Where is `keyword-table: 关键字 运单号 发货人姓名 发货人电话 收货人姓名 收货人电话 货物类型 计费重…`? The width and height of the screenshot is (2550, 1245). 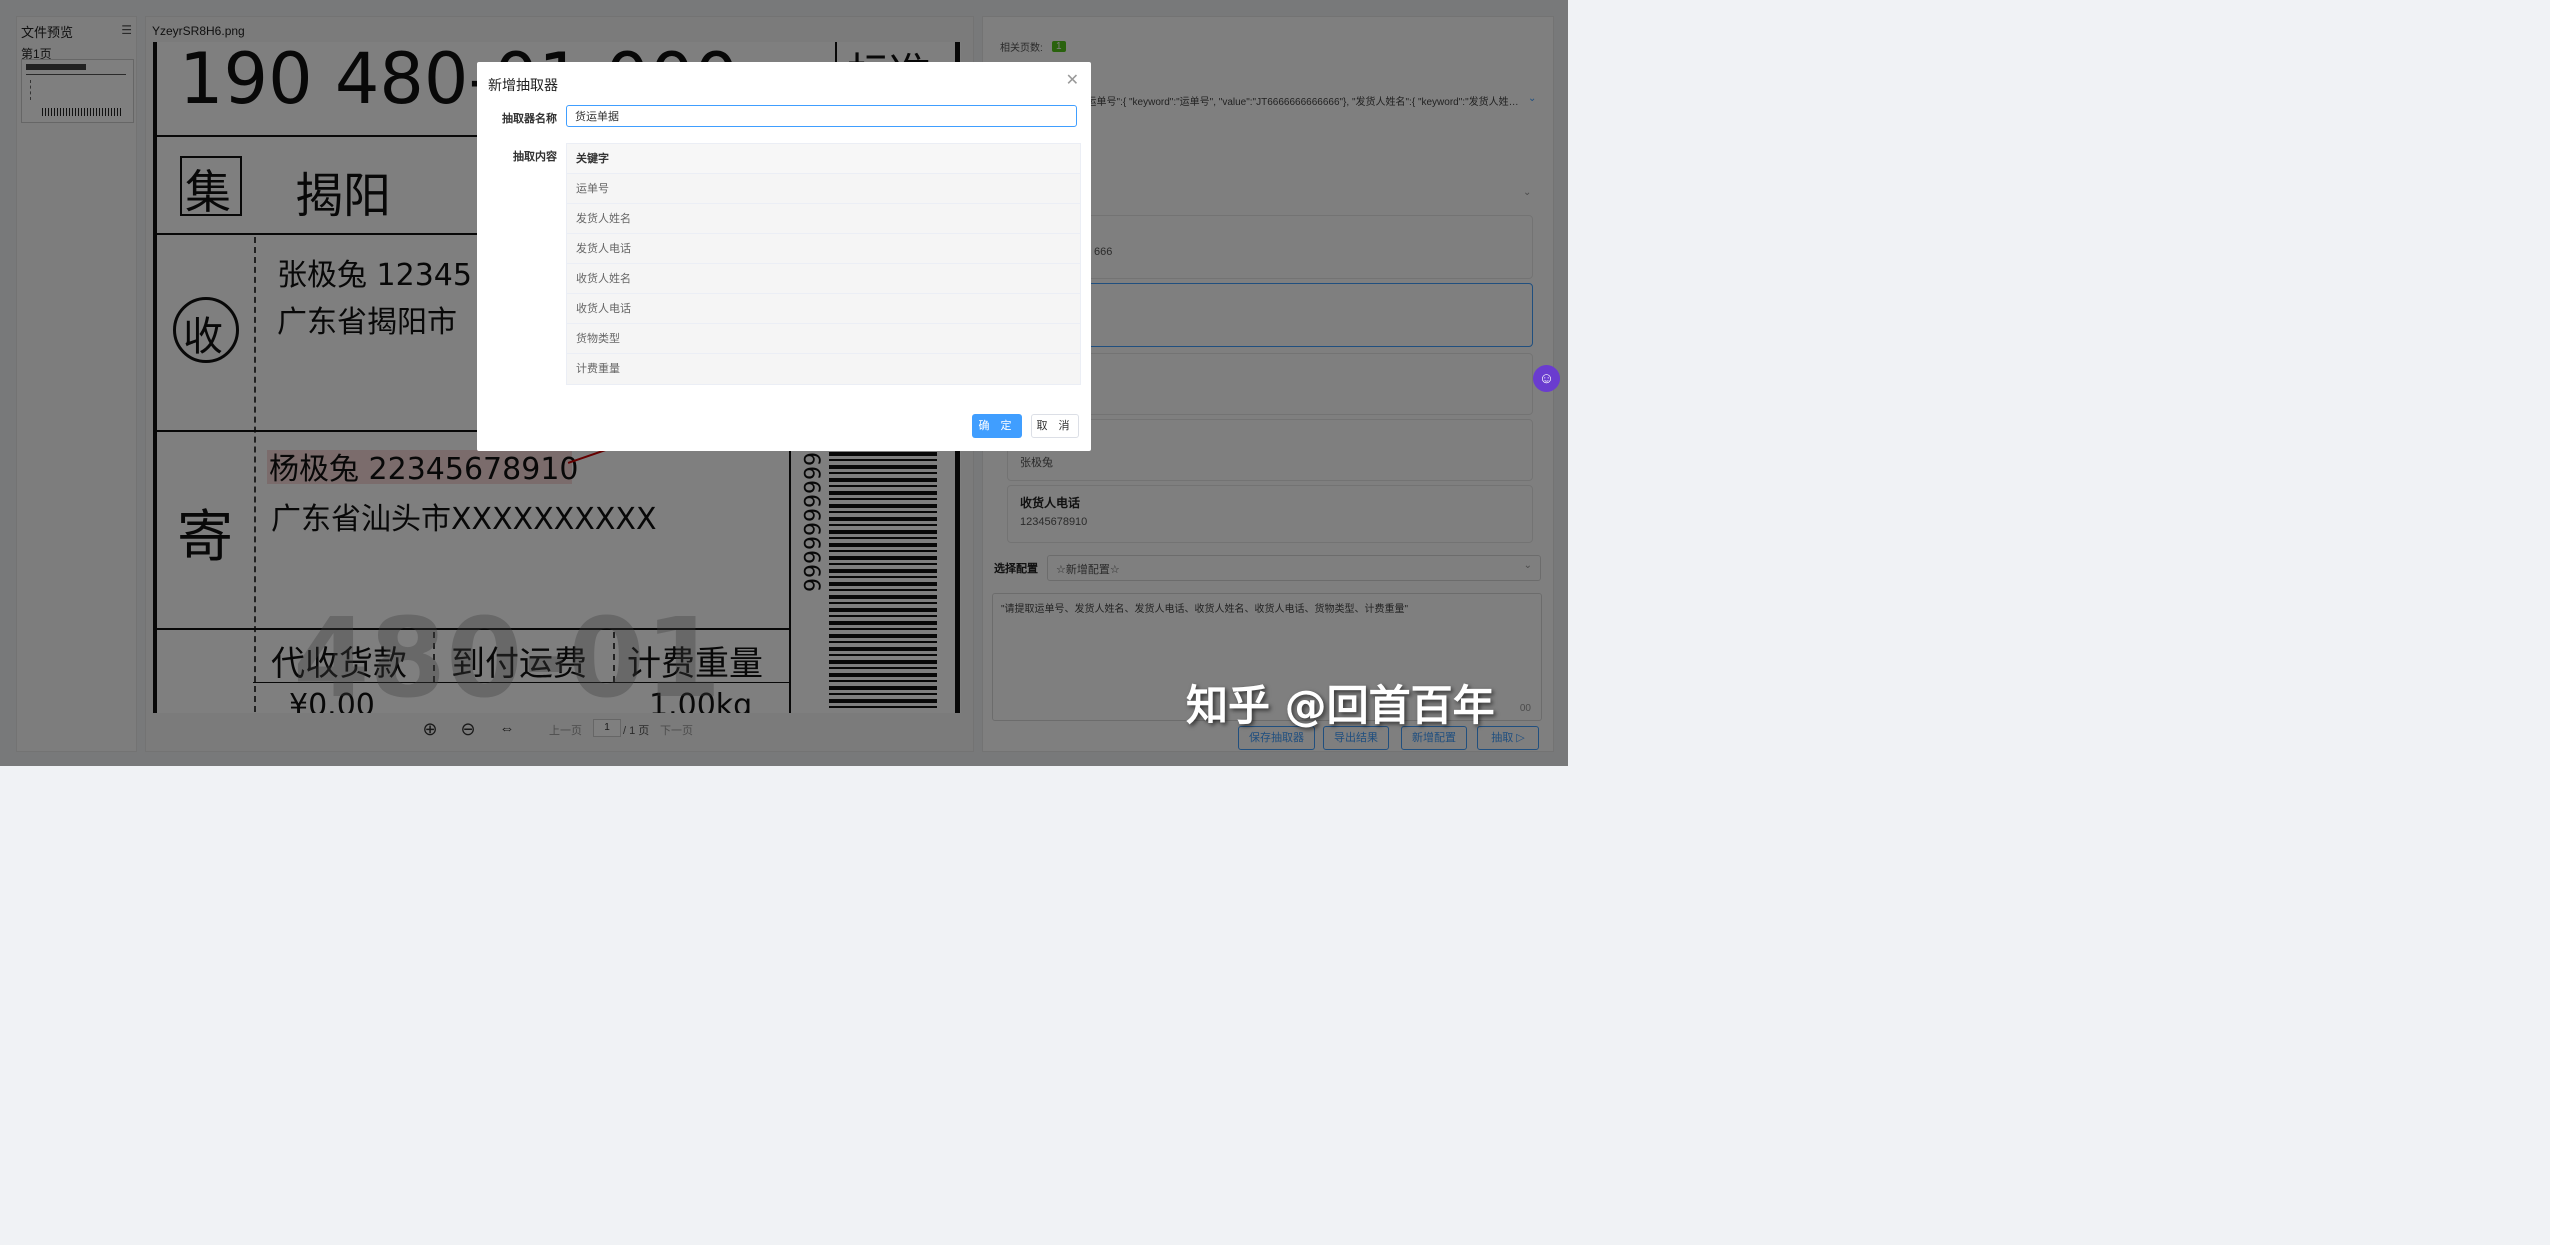 keyword-table: 关键字 运单号 发货人姓名 发货人电话 收货人姓名 收货人电话 货物类型 计费重… is located at coordinates (823, 264).